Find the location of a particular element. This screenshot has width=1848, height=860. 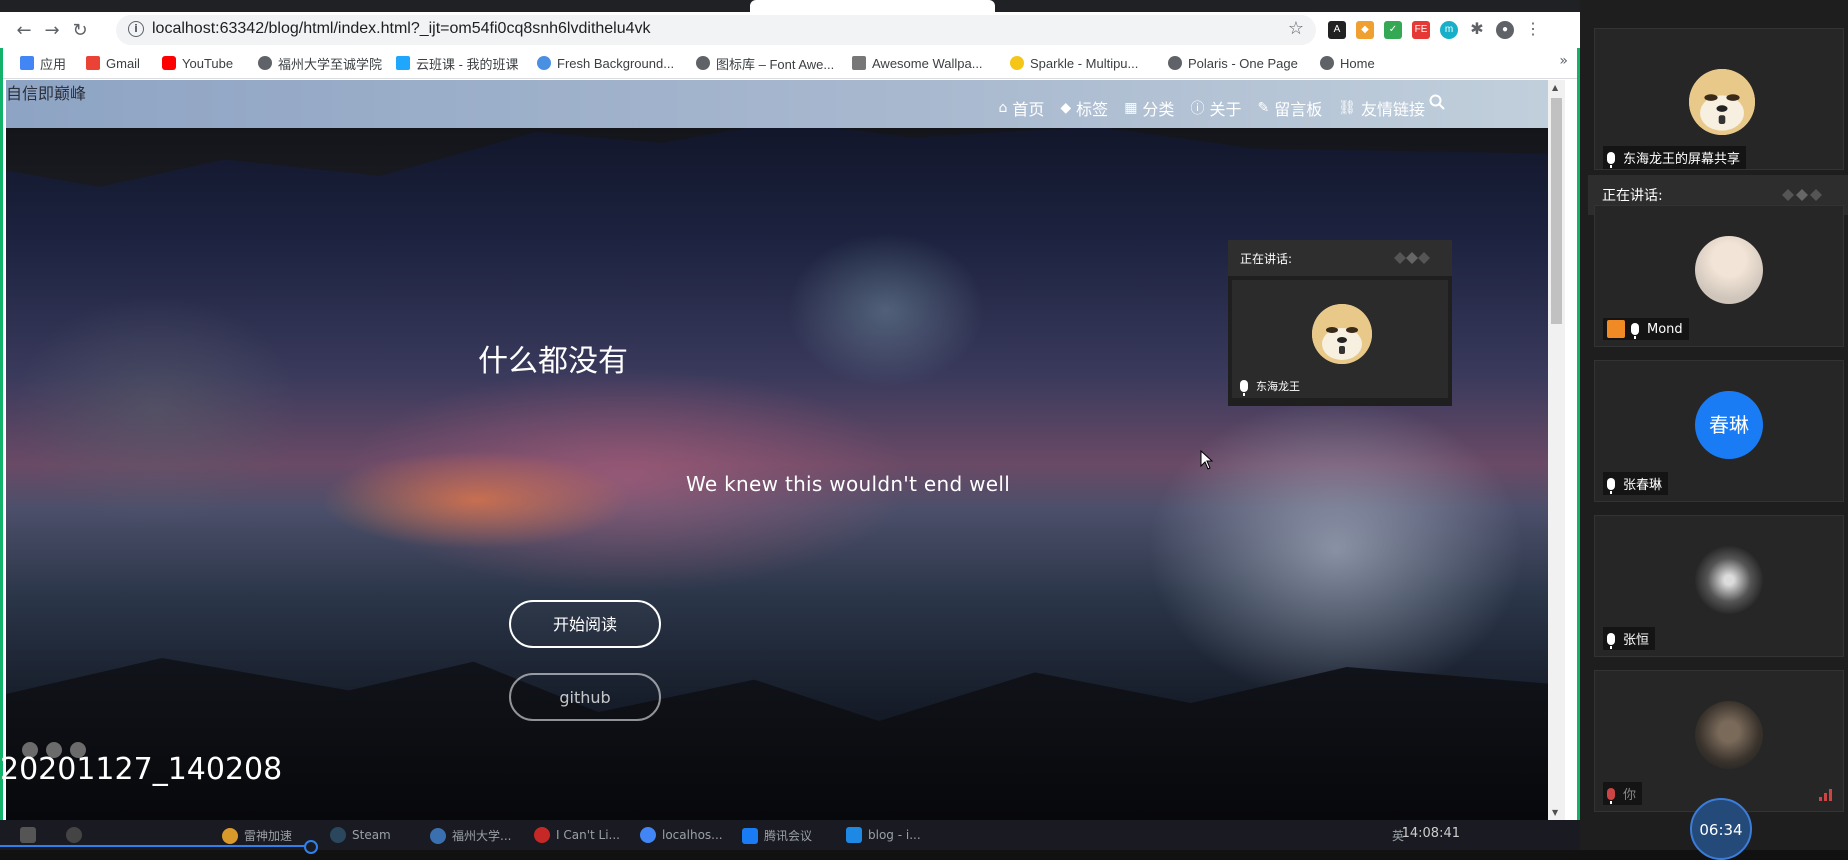

participant-card-self: 你 is located at coordinates (1719, 741).